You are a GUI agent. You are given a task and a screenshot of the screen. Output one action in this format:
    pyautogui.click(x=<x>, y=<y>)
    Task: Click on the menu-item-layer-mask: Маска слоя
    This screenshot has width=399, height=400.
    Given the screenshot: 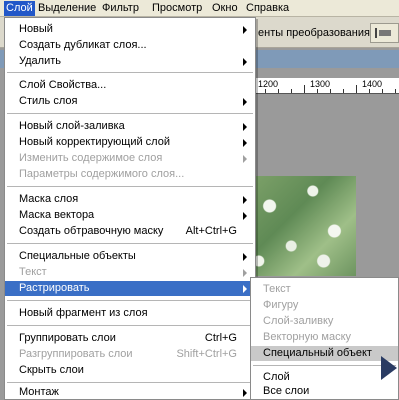 What is the action you would take?
    pyautogui.click(x=130, y=199)
    